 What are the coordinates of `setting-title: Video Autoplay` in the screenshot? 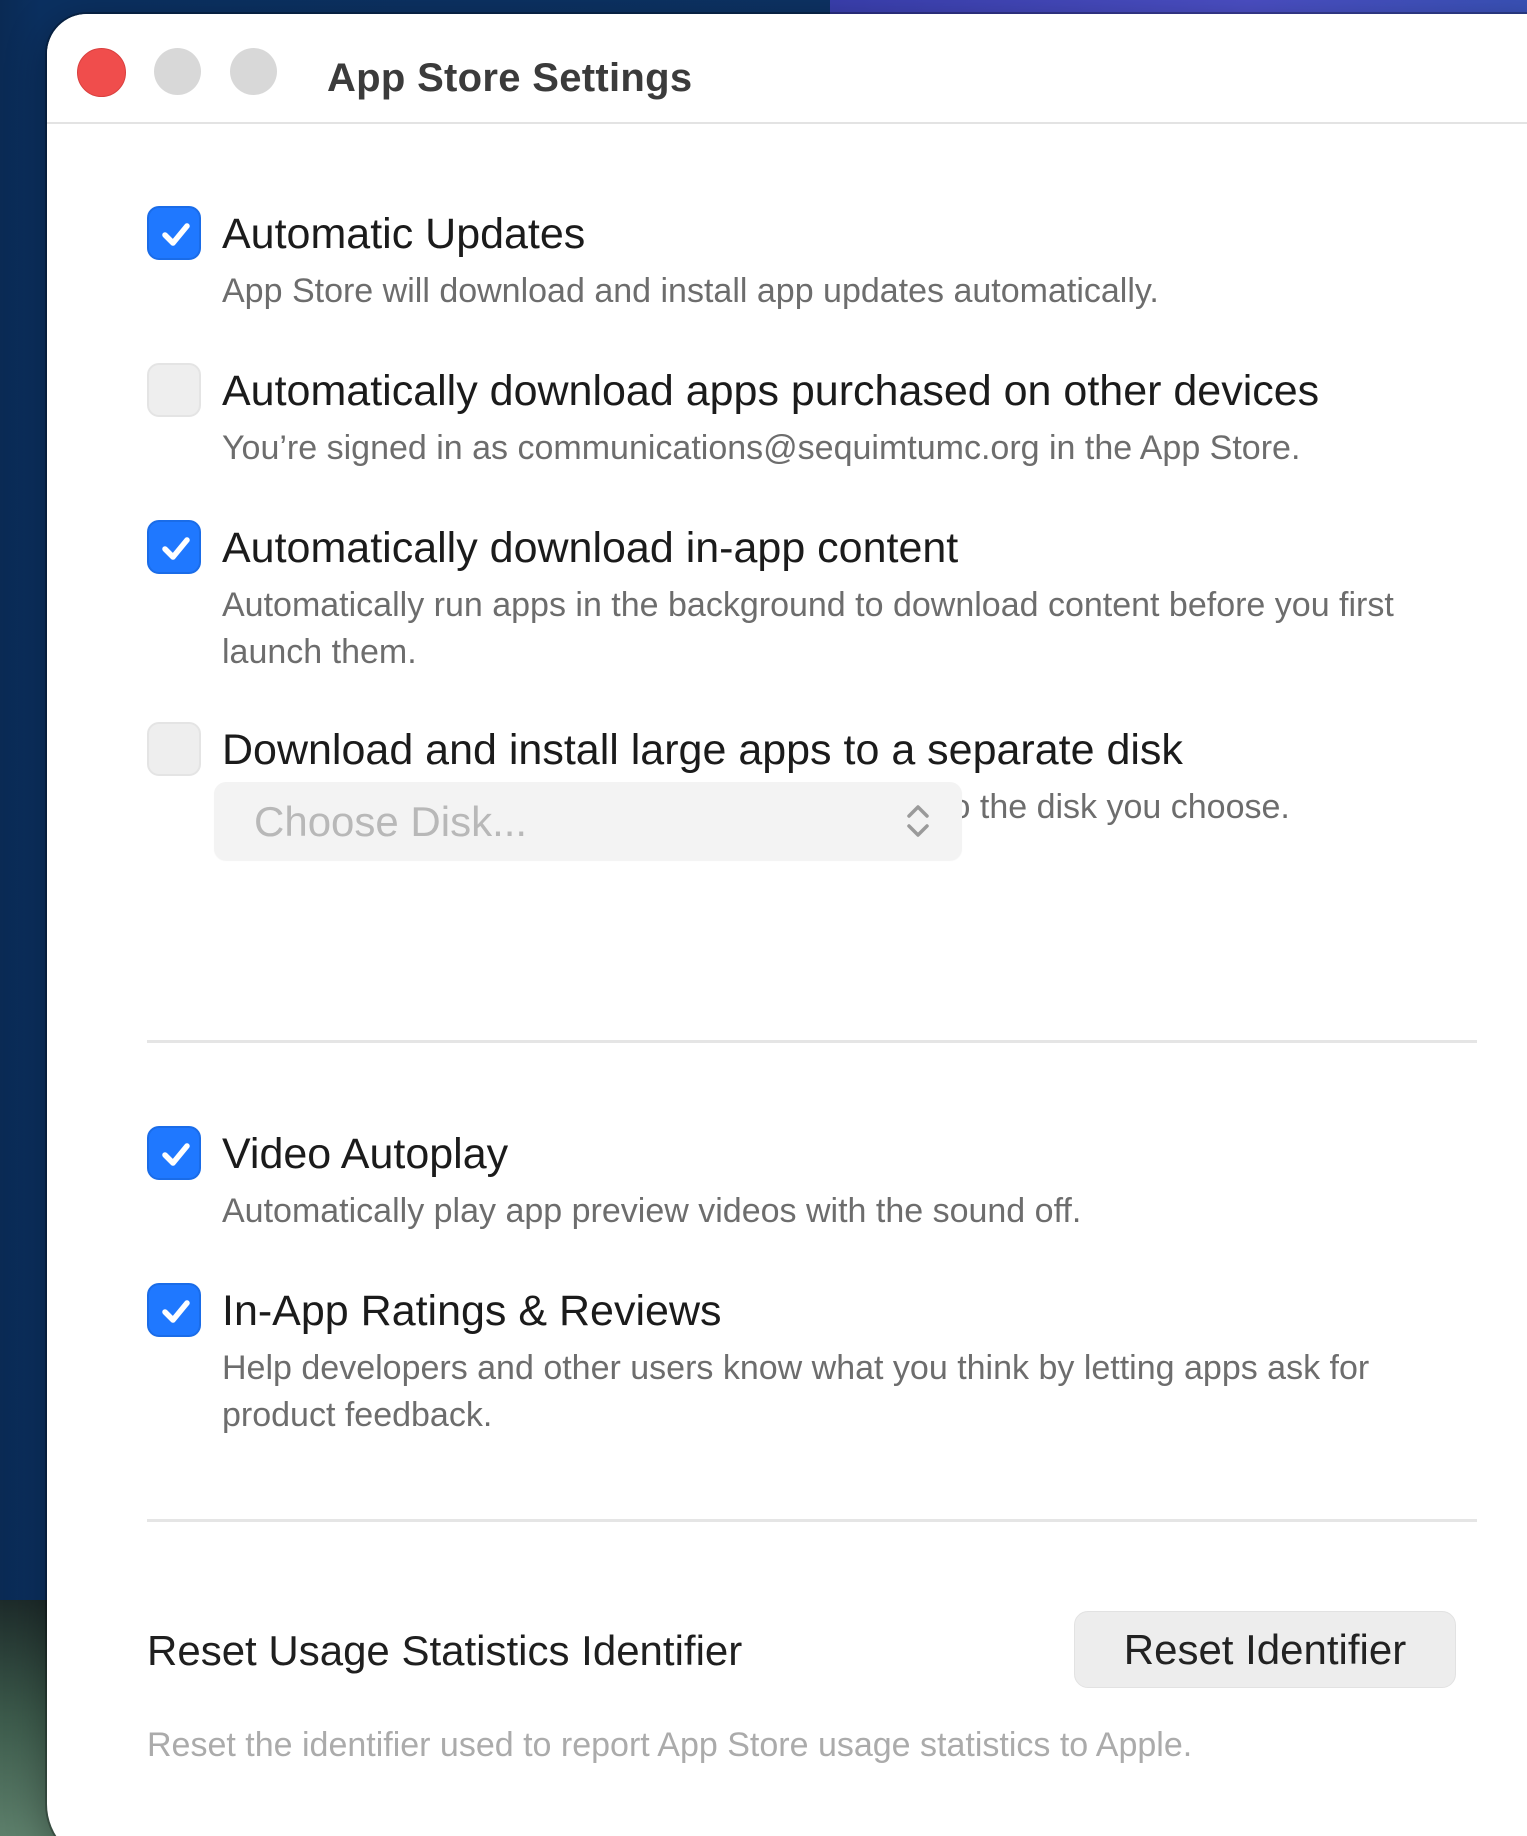 It's located at (365, 1154).